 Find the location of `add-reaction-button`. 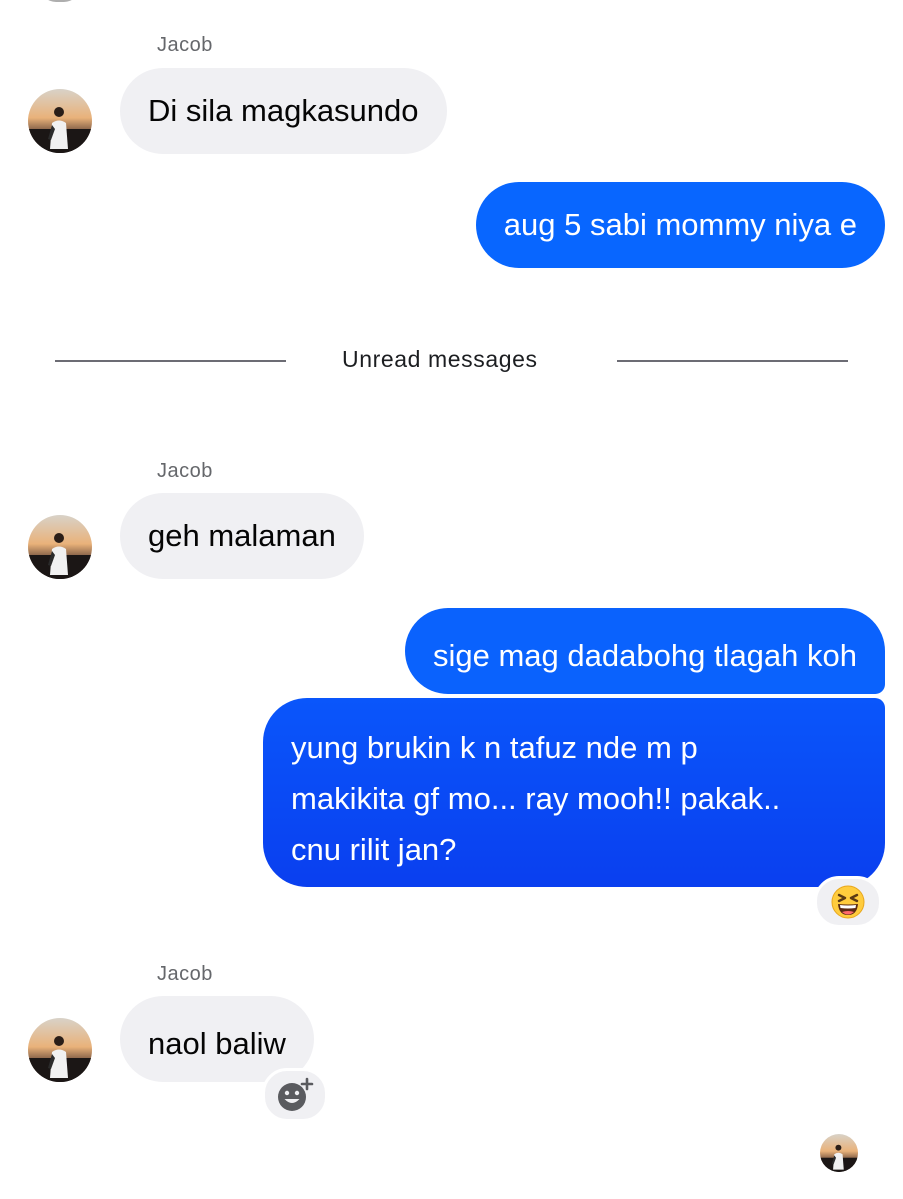

add-reaction-button is located at coordinates (295, 1095).